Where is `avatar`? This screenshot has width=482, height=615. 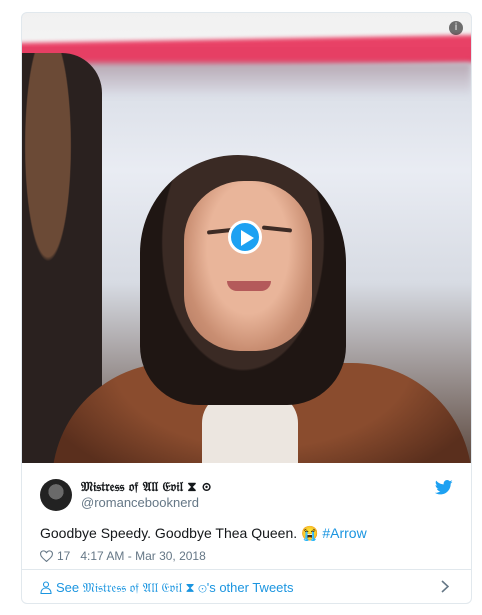
avatar is located at coordinates (56, 495).